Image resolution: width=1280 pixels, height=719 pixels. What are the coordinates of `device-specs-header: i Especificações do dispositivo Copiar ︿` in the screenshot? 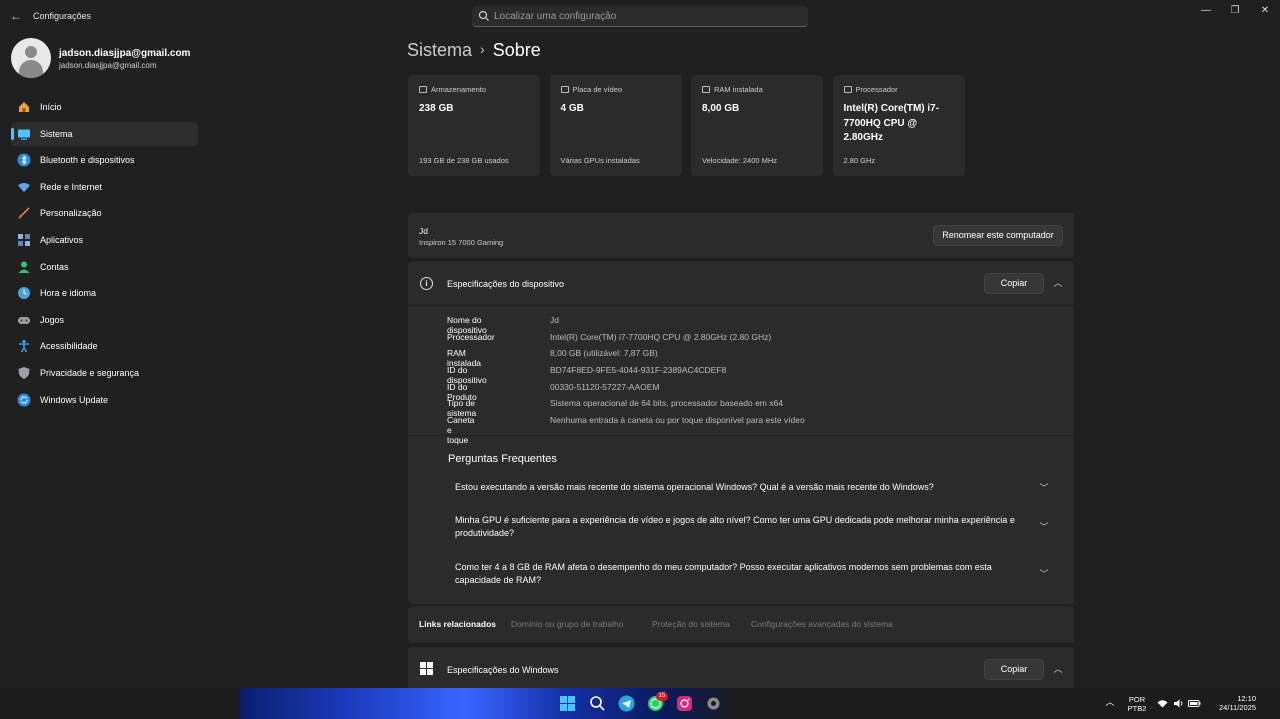 It's located at (741, 283).